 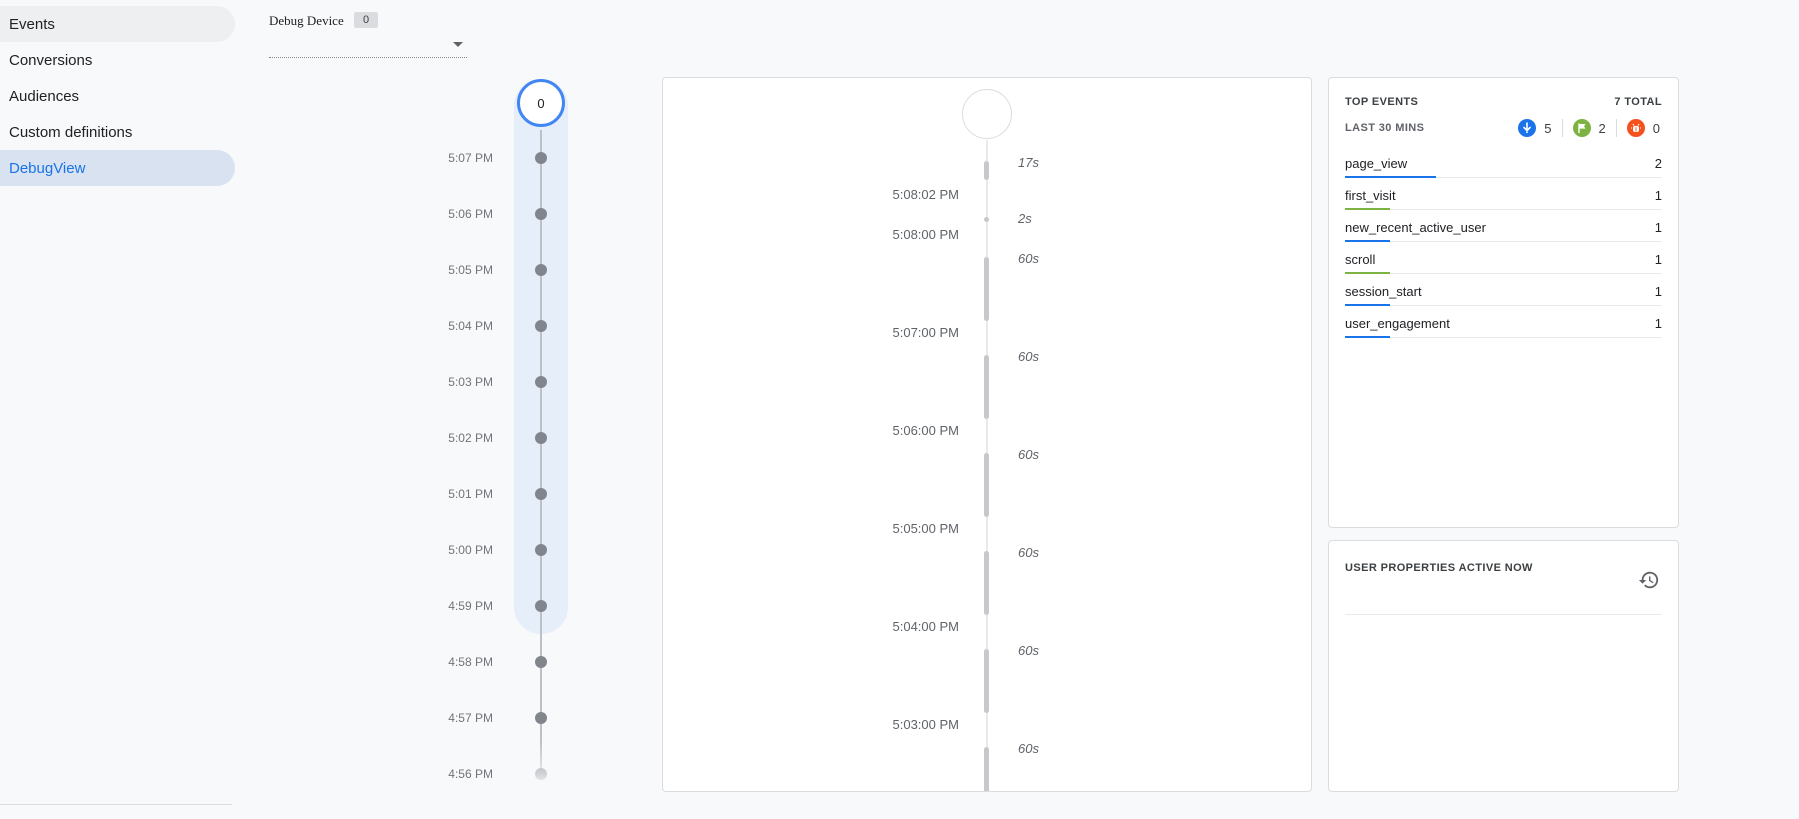 What do you see at coordinates (1385, 128) in the screenshot?
I see `top-events-subtitle: LAST 30 MINS` at bounding box center [1385, 128].